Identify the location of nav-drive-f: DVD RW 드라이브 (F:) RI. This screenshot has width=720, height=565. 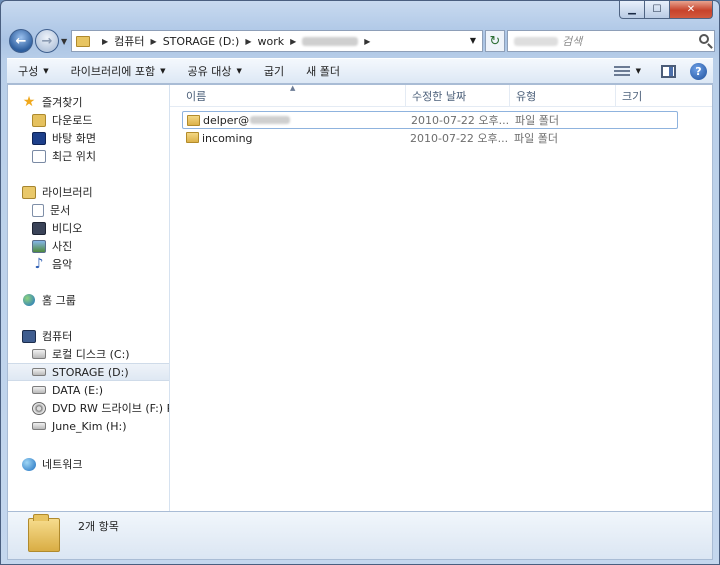
(101, 408).